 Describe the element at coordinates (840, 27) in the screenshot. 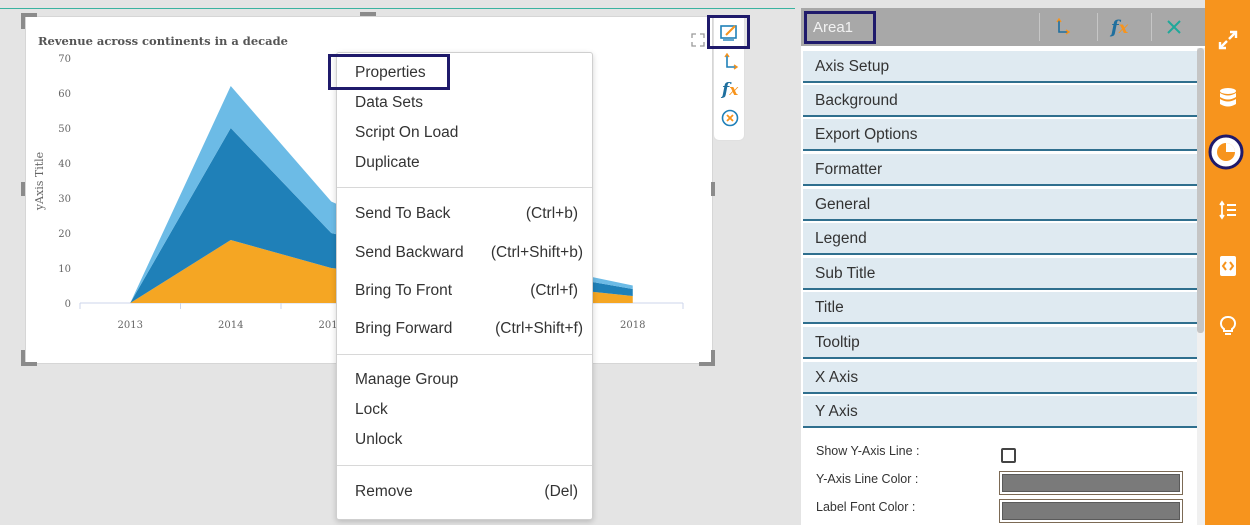

I see `component-name-field: Area1` at that location.